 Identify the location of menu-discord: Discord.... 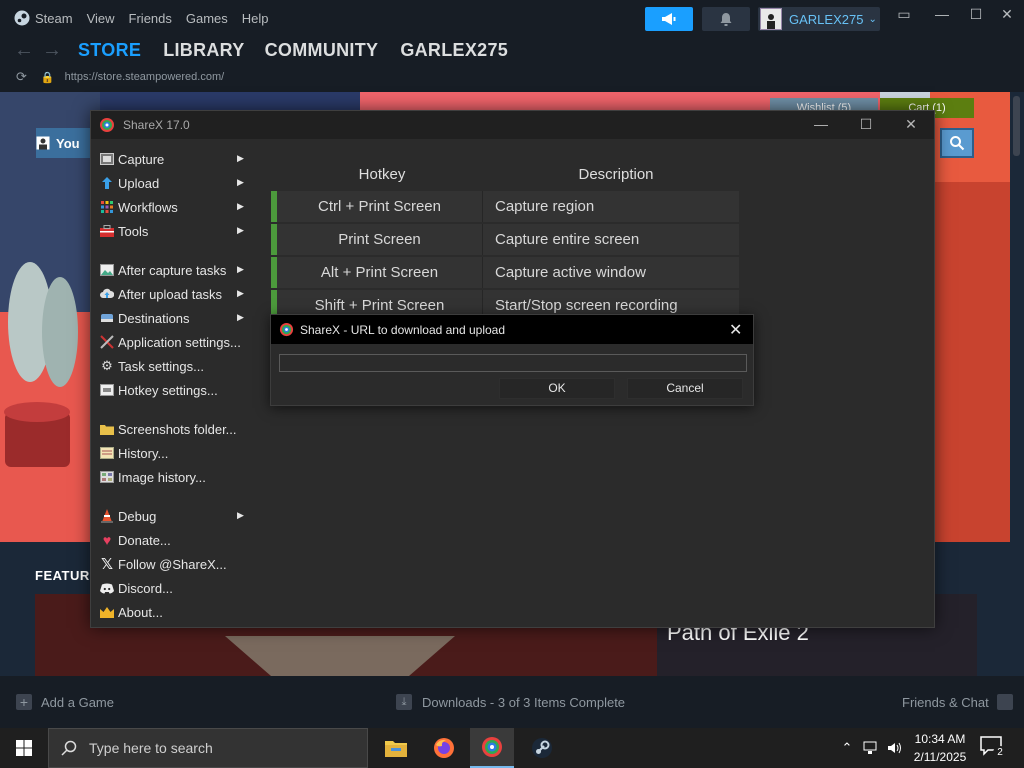
(171, 588).